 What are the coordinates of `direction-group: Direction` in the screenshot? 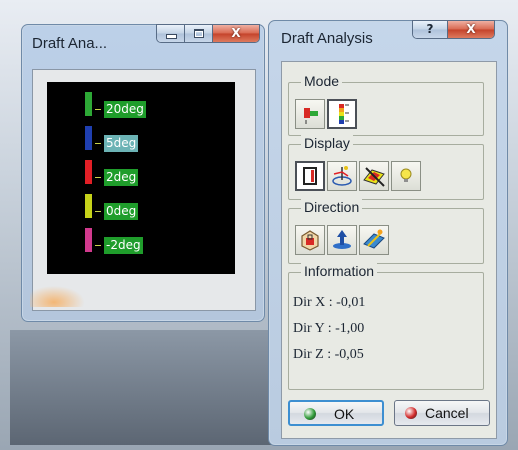 It's located at (386, 231).